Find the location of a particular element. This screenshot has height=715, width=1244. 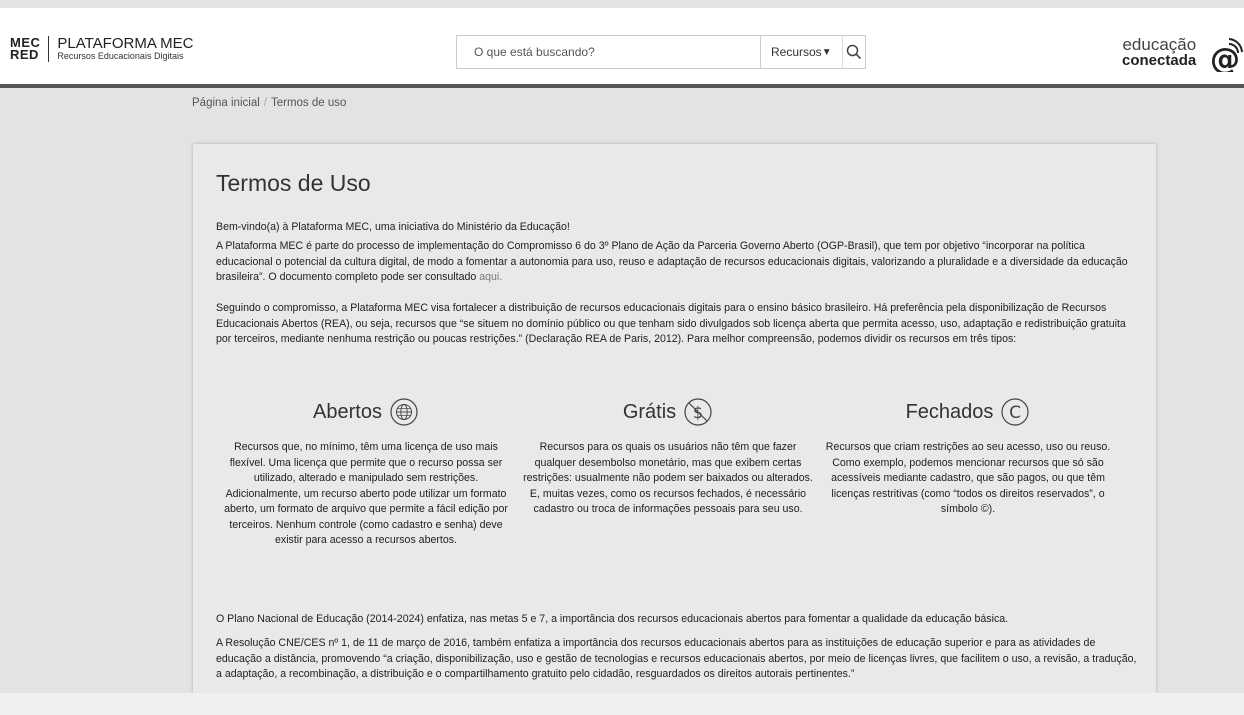

type-gratis-title: Grátis is located at coordinates (649, 411).